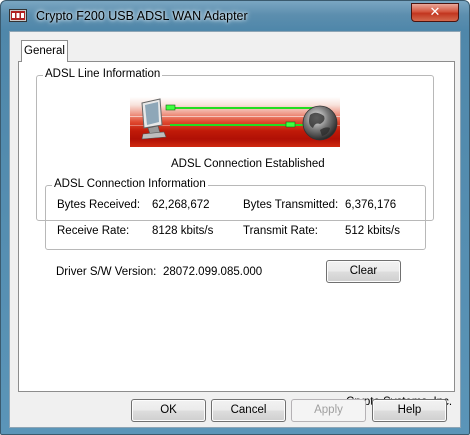 The width and height of the screenshot is (470, 435). Describe the element at coordinates (371, 205) in the screenshot. I see `bytes-transmitted-value: 6,376,176` at that location.